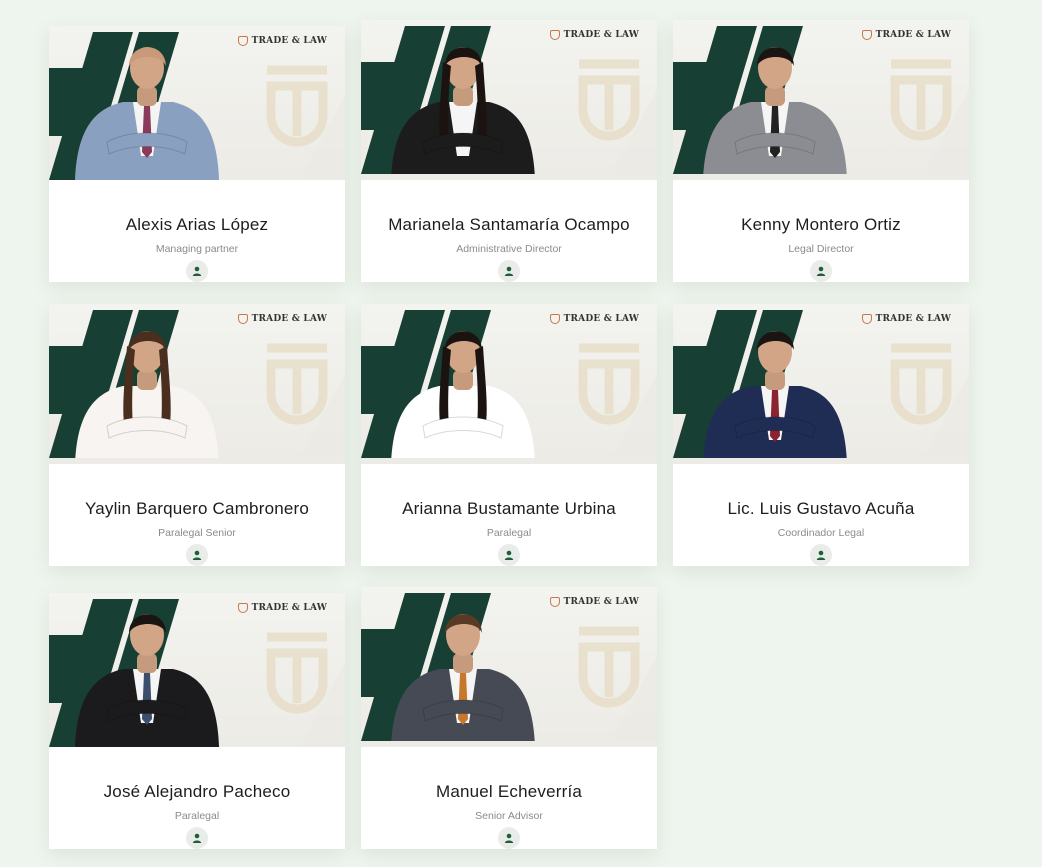 This screenshot has height=867, width=1042. I want to click on member-role: Legal Director, so click(821, 249).